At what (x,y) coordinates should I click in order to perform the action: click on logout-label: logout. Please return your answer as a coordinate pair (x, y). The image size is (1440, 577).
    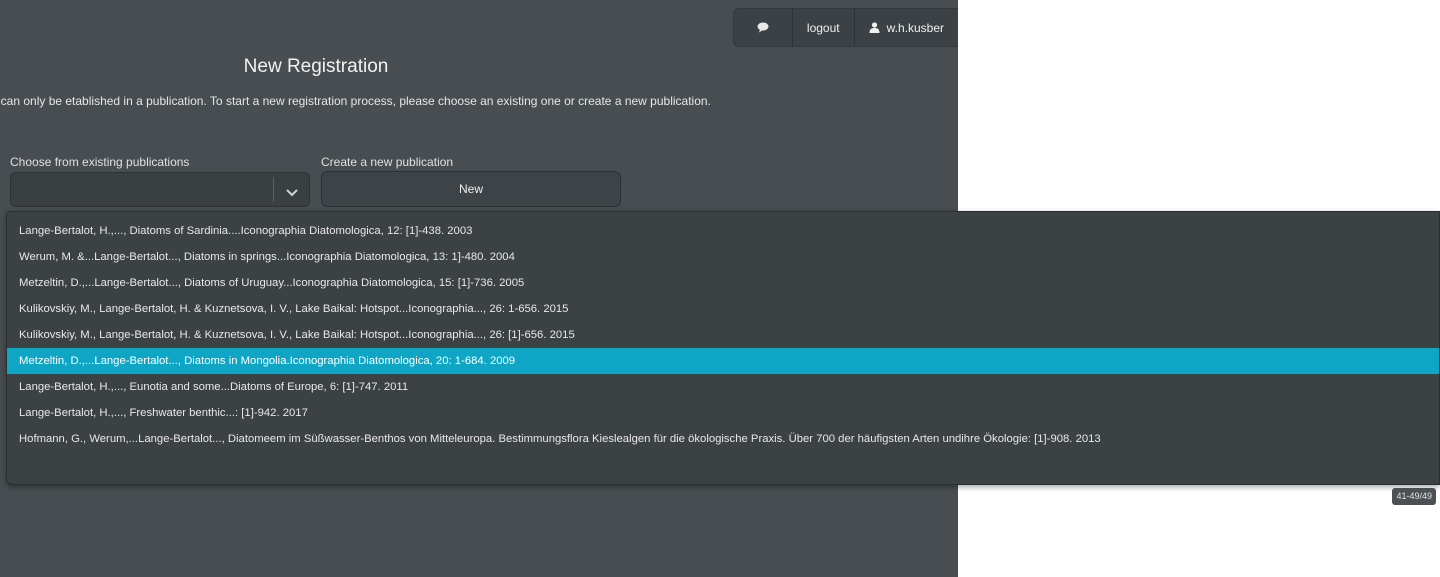
    Looking at the image, I should click on (823, 27).